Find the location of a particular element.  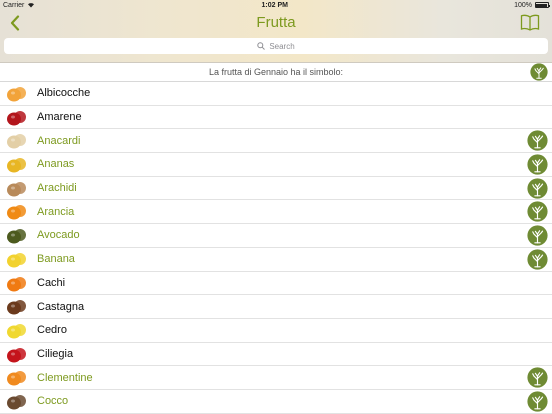

list-item: Clementine is located at coordinates (276, 378).